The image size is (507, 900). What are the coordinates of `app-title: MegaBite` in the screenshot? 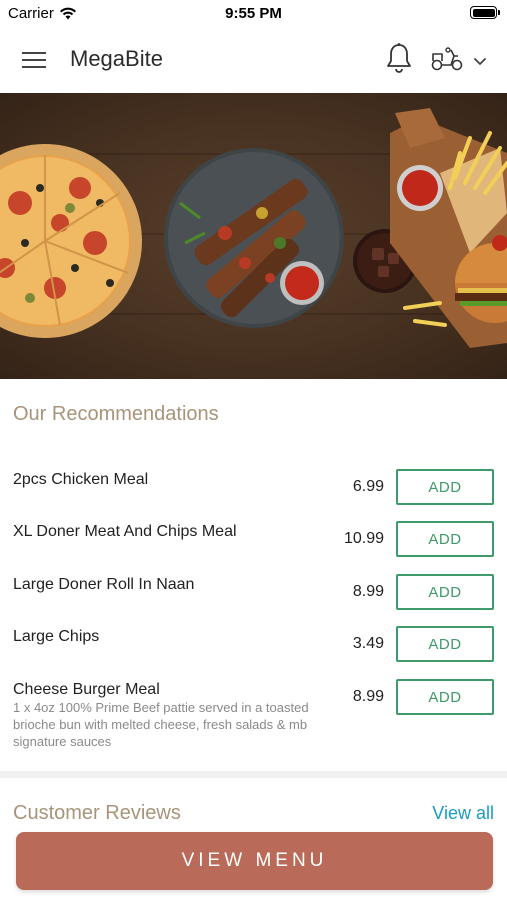 It's located at (116, 58).